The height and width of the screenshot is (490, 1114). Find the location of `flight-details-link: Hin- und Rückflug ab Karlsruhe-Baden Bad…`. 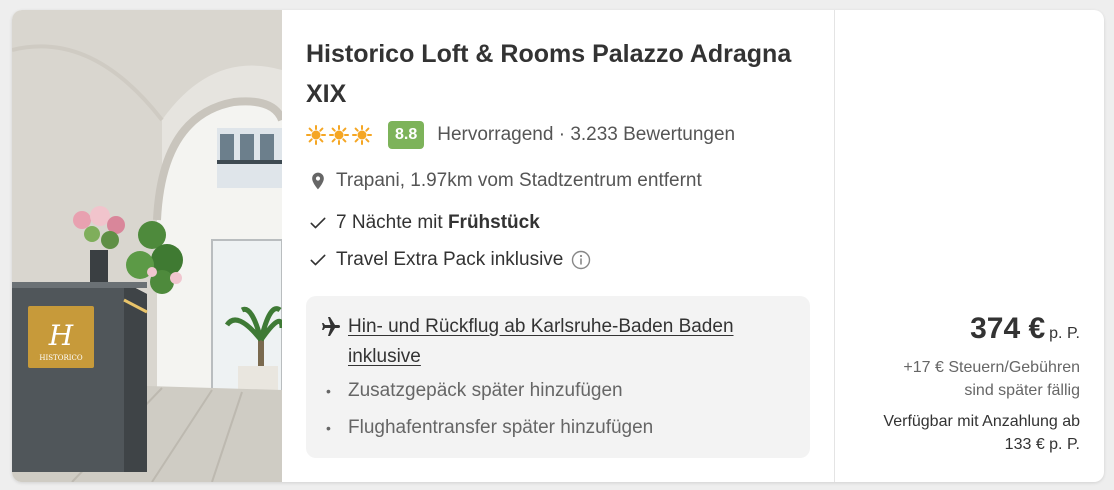

flight-details-link: Hin- und Rückflug ab Karlsruhe-Baden Bad… is located at coordinates (568, 342).